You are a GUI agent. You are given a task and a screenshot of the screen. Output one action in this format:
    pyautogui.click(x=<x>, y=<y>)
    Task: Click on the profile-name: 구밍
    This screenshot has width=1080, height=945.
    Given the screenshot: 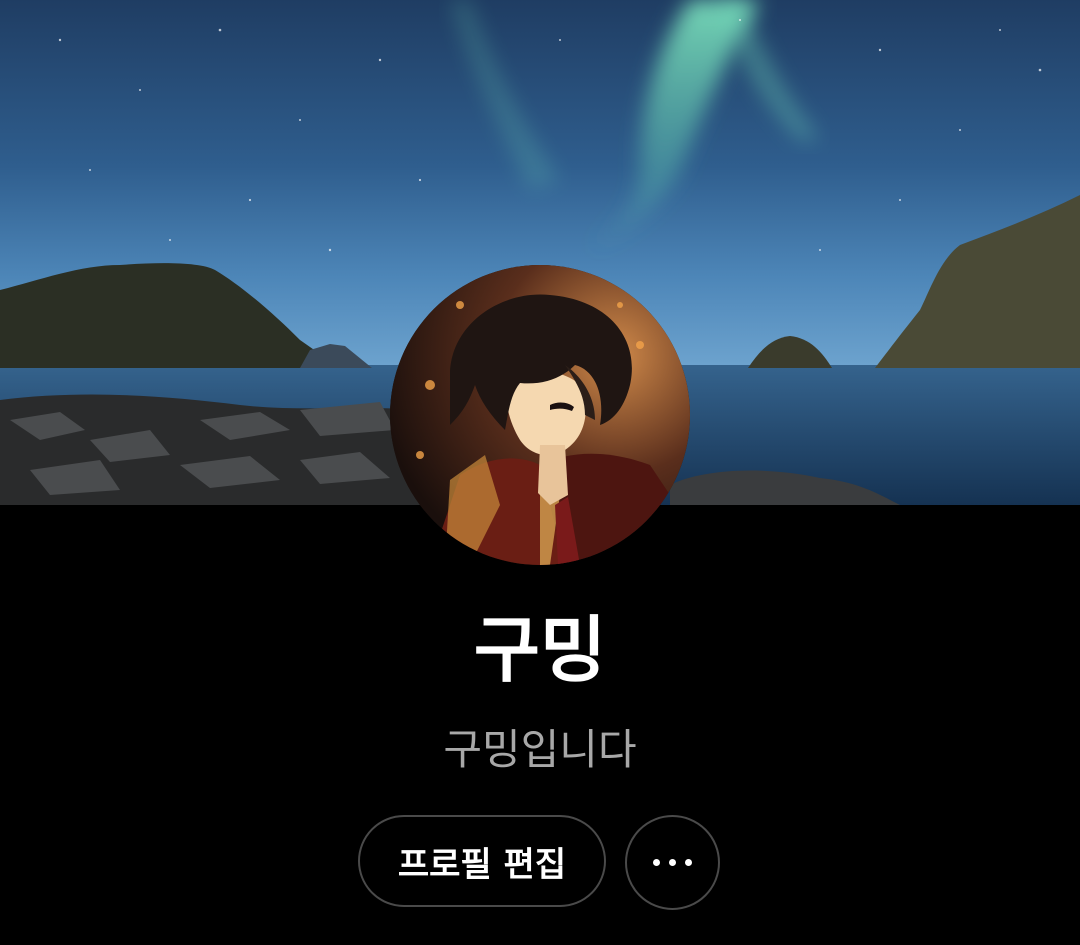 What is the action you would take?
    pyautogui.click(x=540, y=650)
    